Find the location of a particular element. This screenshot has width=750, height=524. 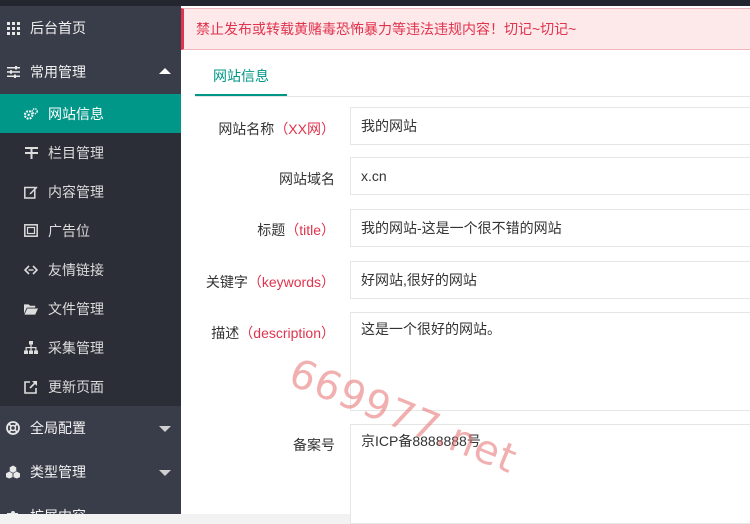

nav-content-management: 内容管理 is located at coordinates (90, 191).